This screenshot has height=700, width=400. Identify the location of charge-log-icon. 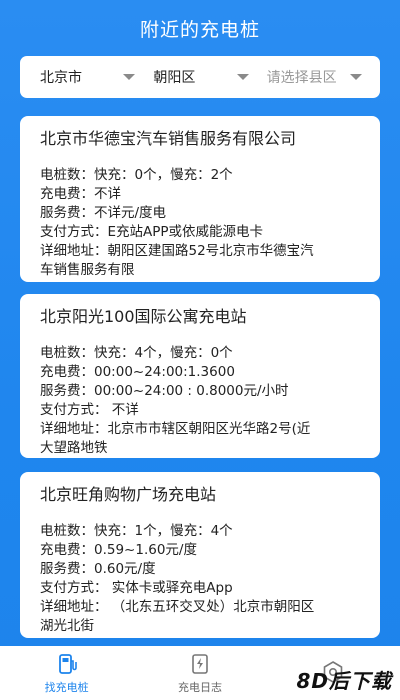
(200, 663).